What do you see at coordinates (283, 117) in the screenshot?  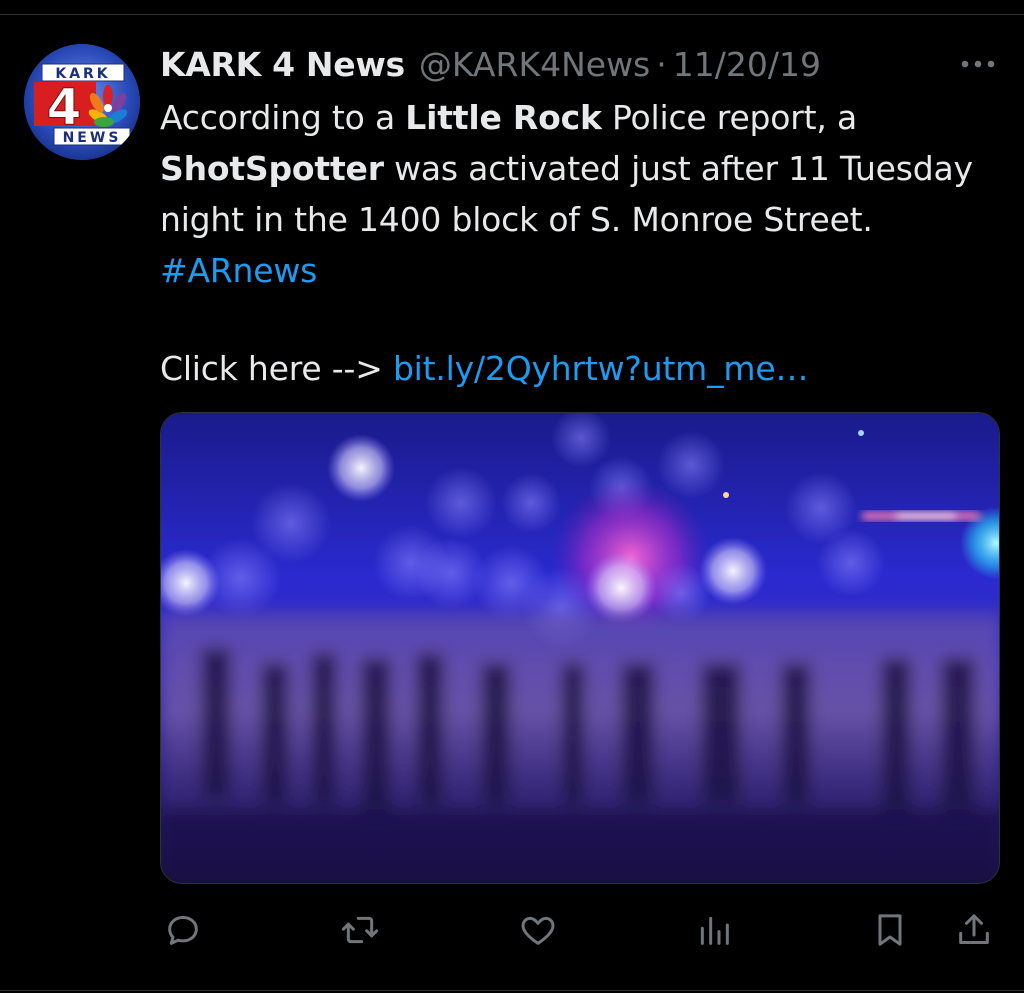 I see `text-segment: According to a` at bounding box center [283, 117].